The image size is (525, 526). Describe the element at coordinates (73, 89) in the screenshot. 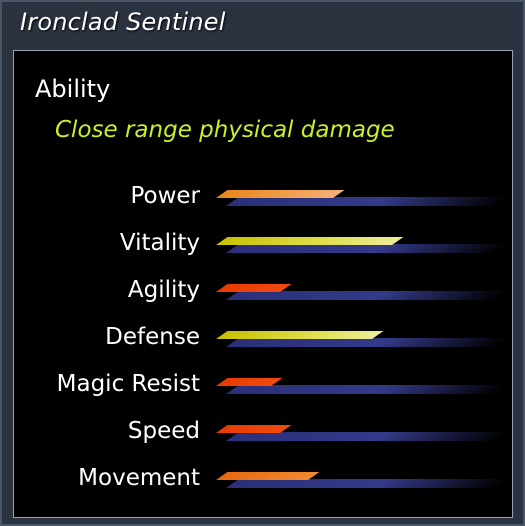

I see `ability-label: Ability` at that location.